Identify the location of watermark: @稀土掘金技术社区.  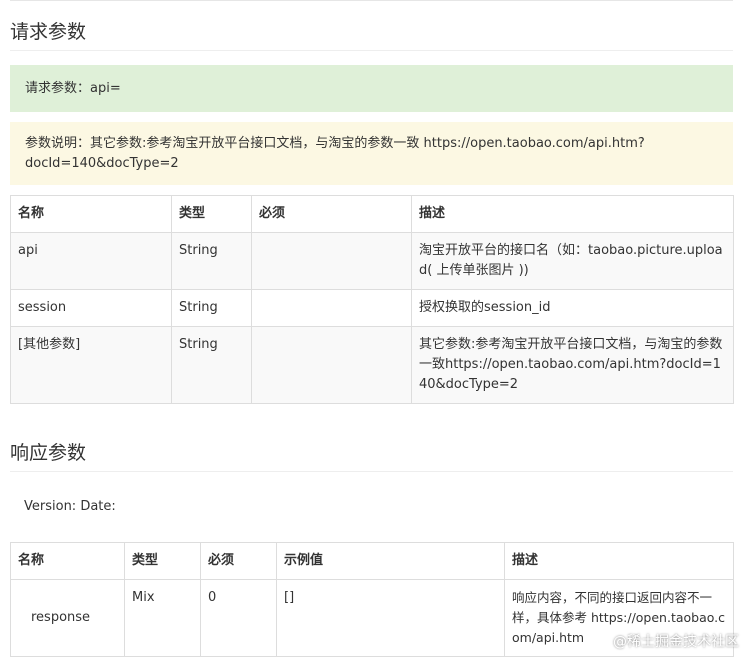
(676, 641).